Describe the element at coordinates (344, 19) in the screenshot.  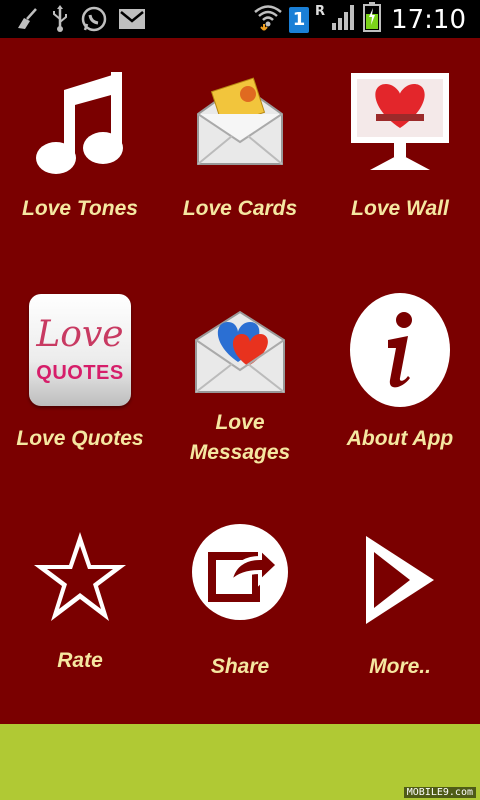
I see `signal-icon` at that location.